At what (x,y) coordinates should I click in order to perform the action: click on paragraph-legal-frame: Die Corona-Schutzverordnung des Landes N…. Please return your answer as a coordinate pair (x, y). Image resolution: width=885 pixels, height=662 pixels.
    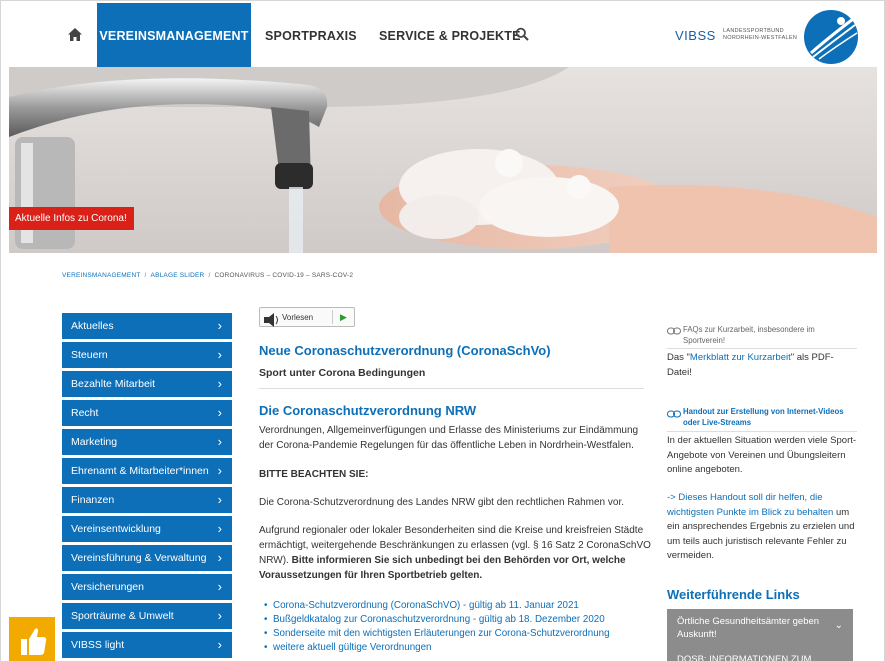
    Looking at the image, I should click on (442, 502).